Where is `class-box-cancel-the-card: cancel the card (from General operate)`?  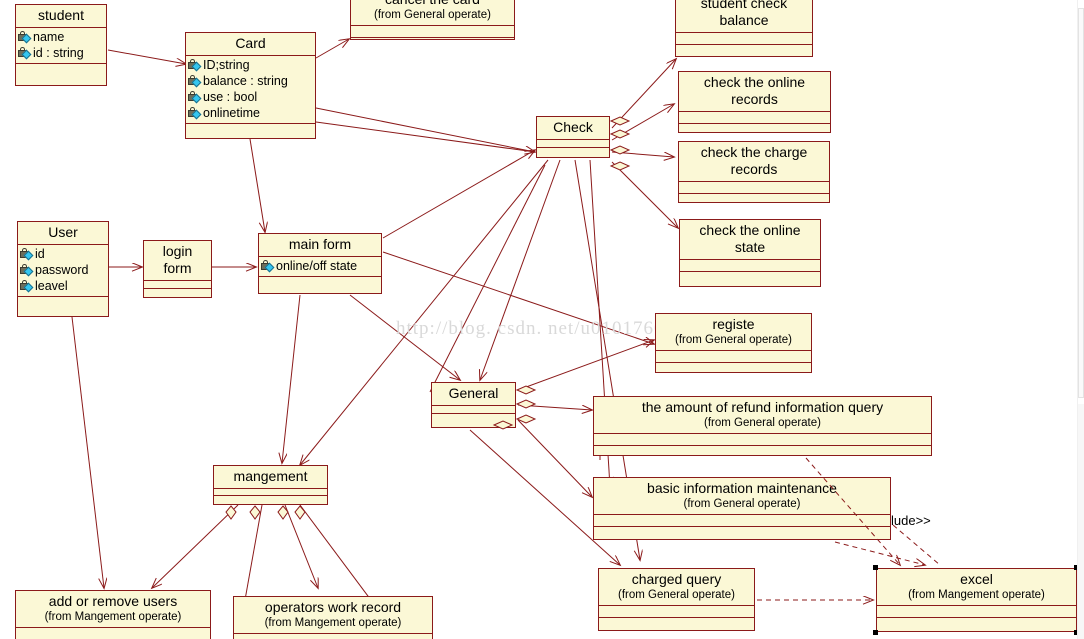 class-box-cancel-the-card: cancel the card (from General operate) is located at coordinates (432, 20).